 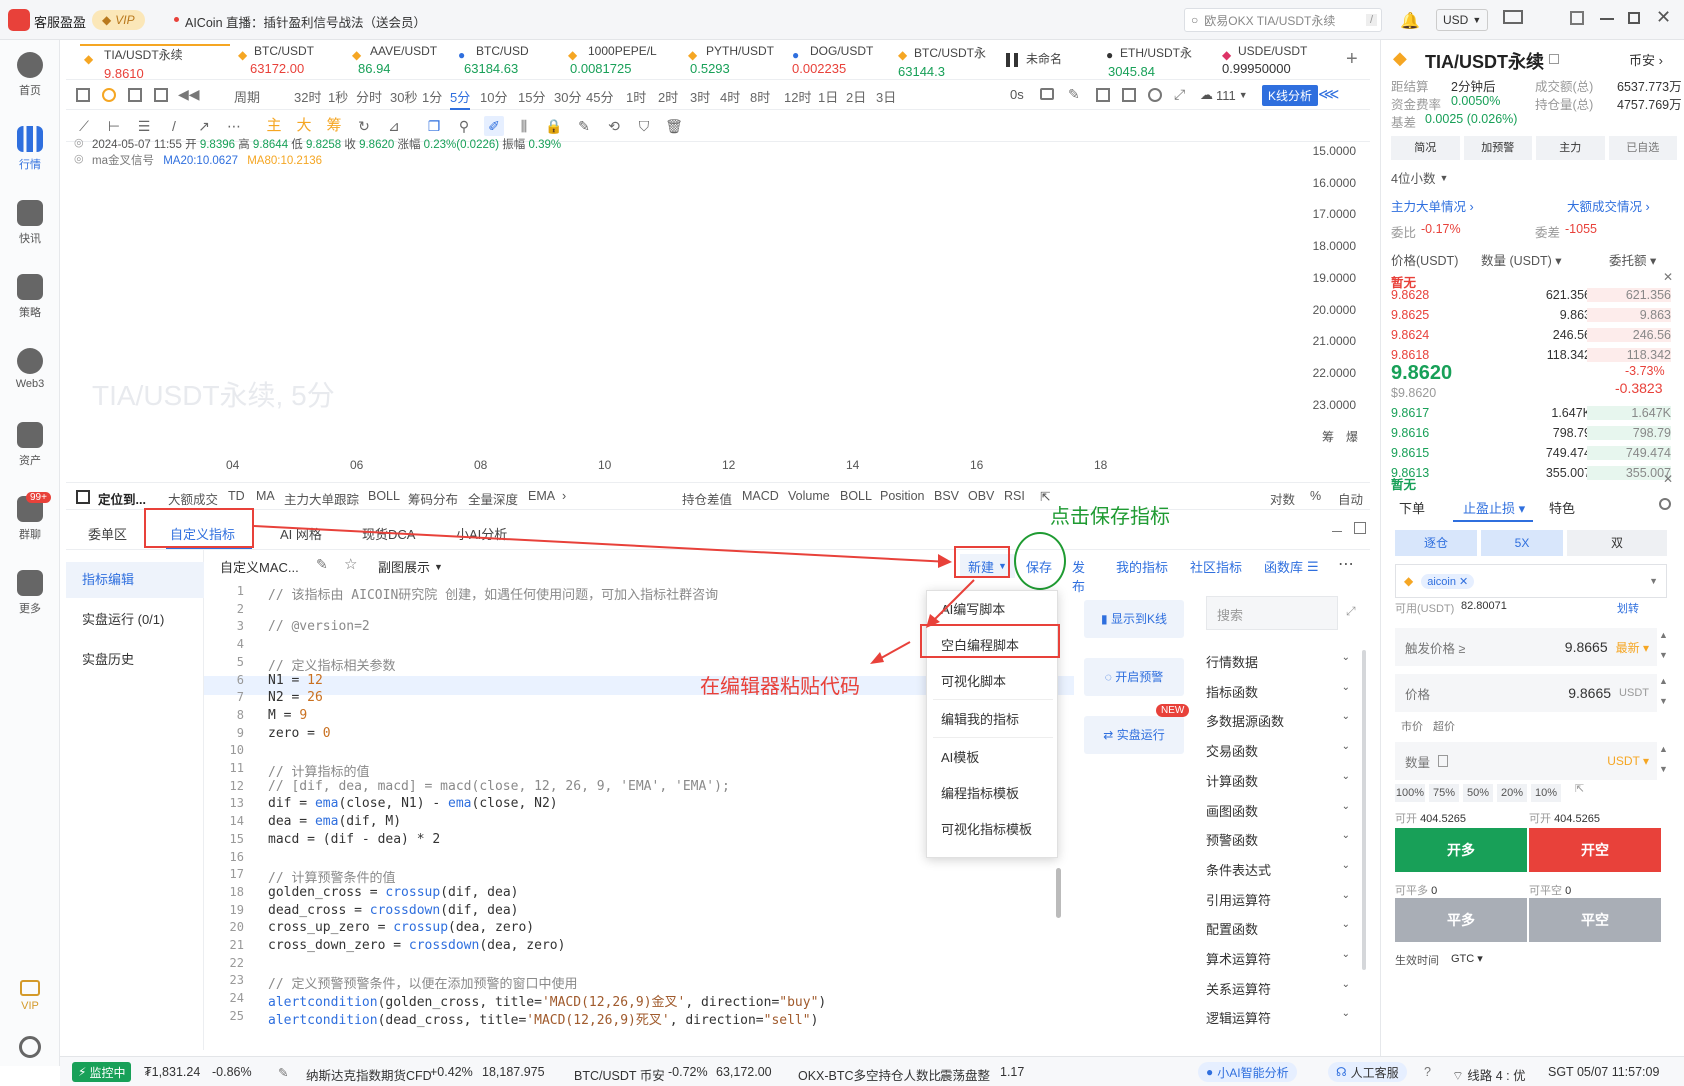 What do you see at coordinates (1285, 20) in the screenshot?
I see `search-input: 欧易OKX TIA/USDT永续` at bounding box center [1285, 20].